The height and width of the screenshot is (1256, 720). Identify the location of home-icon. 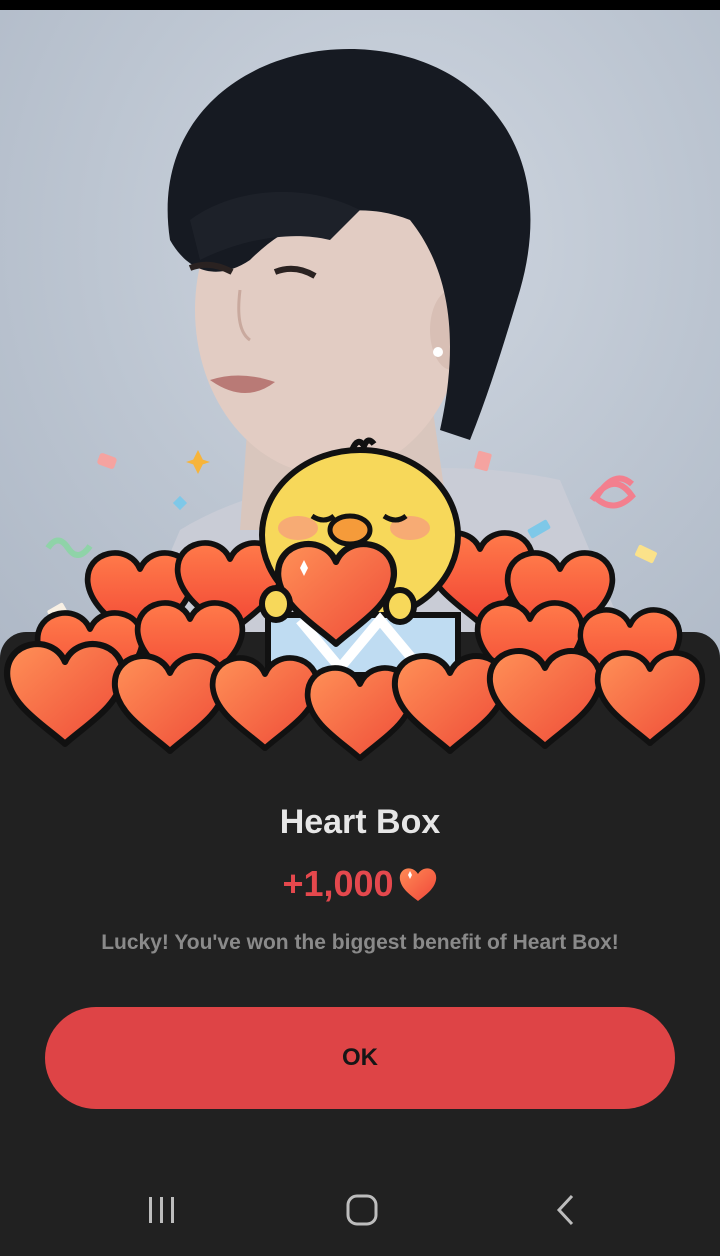
(362, 1210).